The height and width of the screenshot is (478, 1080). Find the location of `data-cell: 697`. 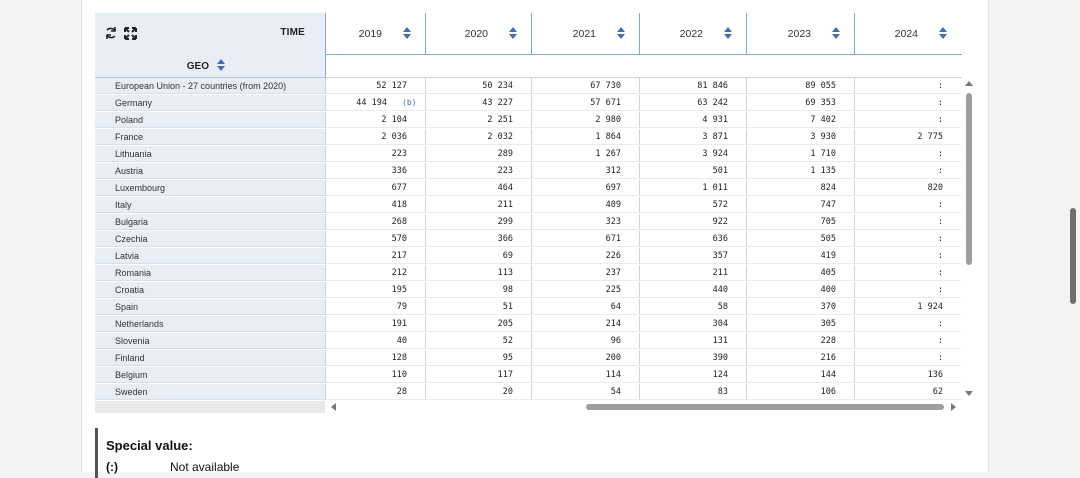

data-cell: 697 is located at coordinates (585, 188).